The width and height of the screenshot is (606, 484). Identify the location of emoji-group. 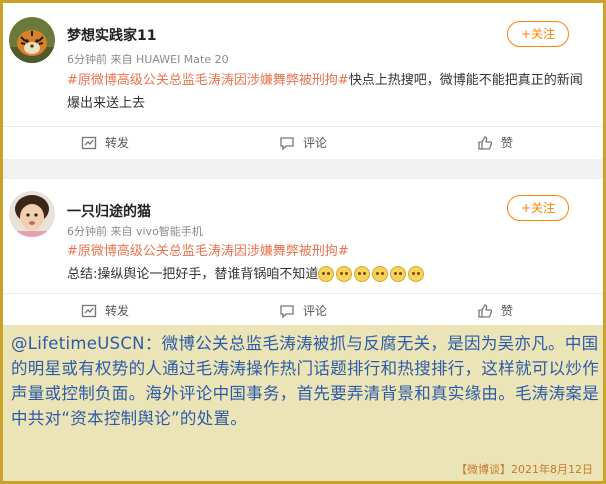
(372, 278).